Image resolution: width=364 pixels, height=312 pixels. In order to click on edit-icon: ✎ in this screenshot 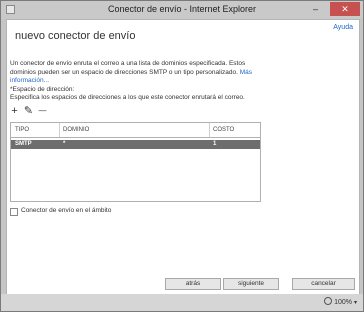, I will do `click(28, 111)`.